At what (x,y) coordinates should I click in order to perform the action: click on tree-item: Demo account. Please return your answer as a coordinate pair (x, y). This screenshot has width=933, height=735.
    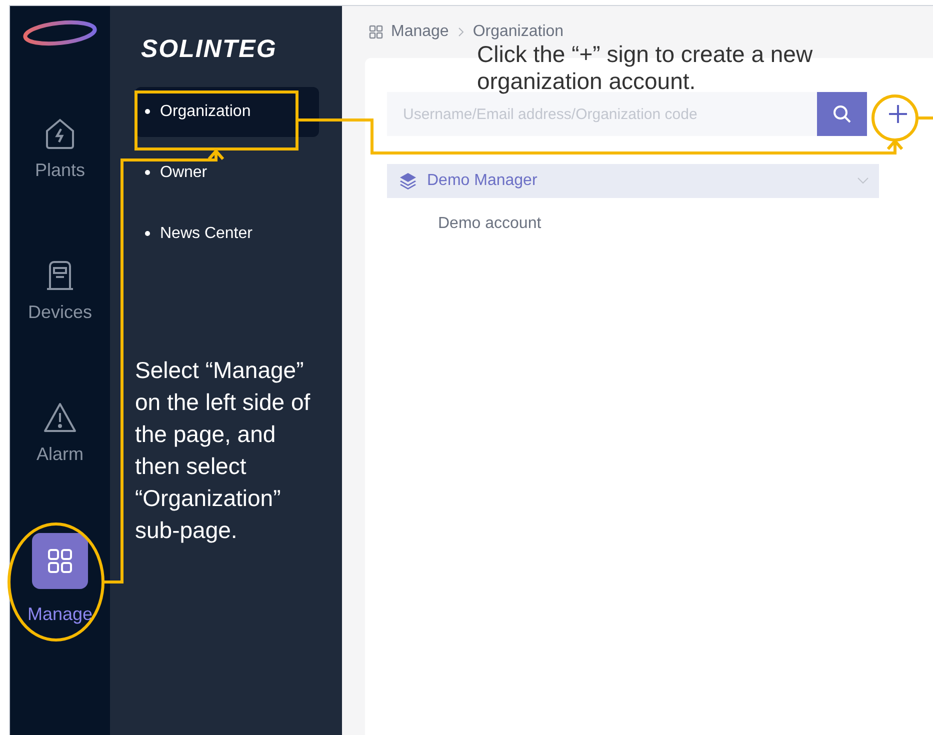
    Looking at the image, I should click on (490, 224).